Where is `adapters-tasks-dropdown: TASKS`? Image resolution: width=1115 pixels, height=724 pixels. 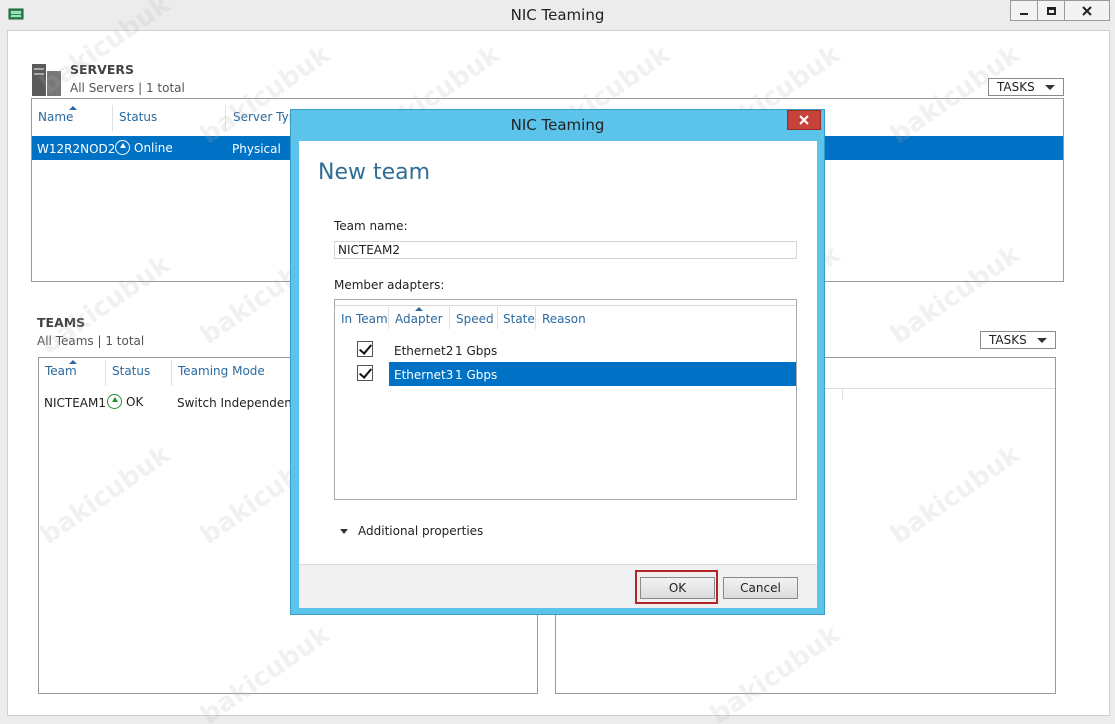 adapters-tasks-dropdown: TASKS is located at coordinates (1018, 340).